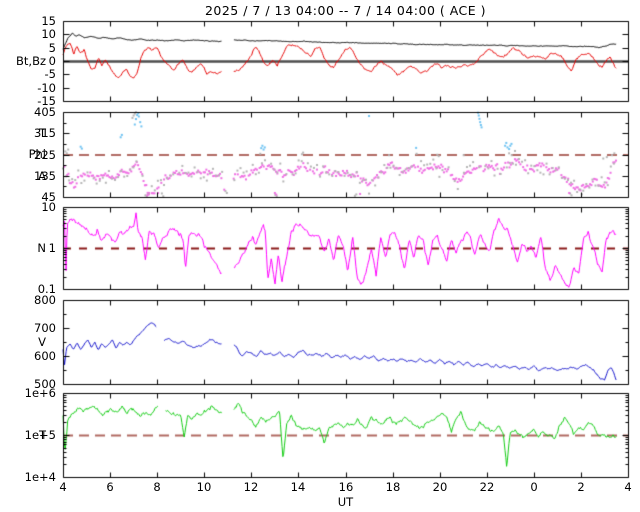  What do you see at coordinates (440, 487) in the screenshot?
I see `x-tick-label: 20` at bounding box center [440, 487].